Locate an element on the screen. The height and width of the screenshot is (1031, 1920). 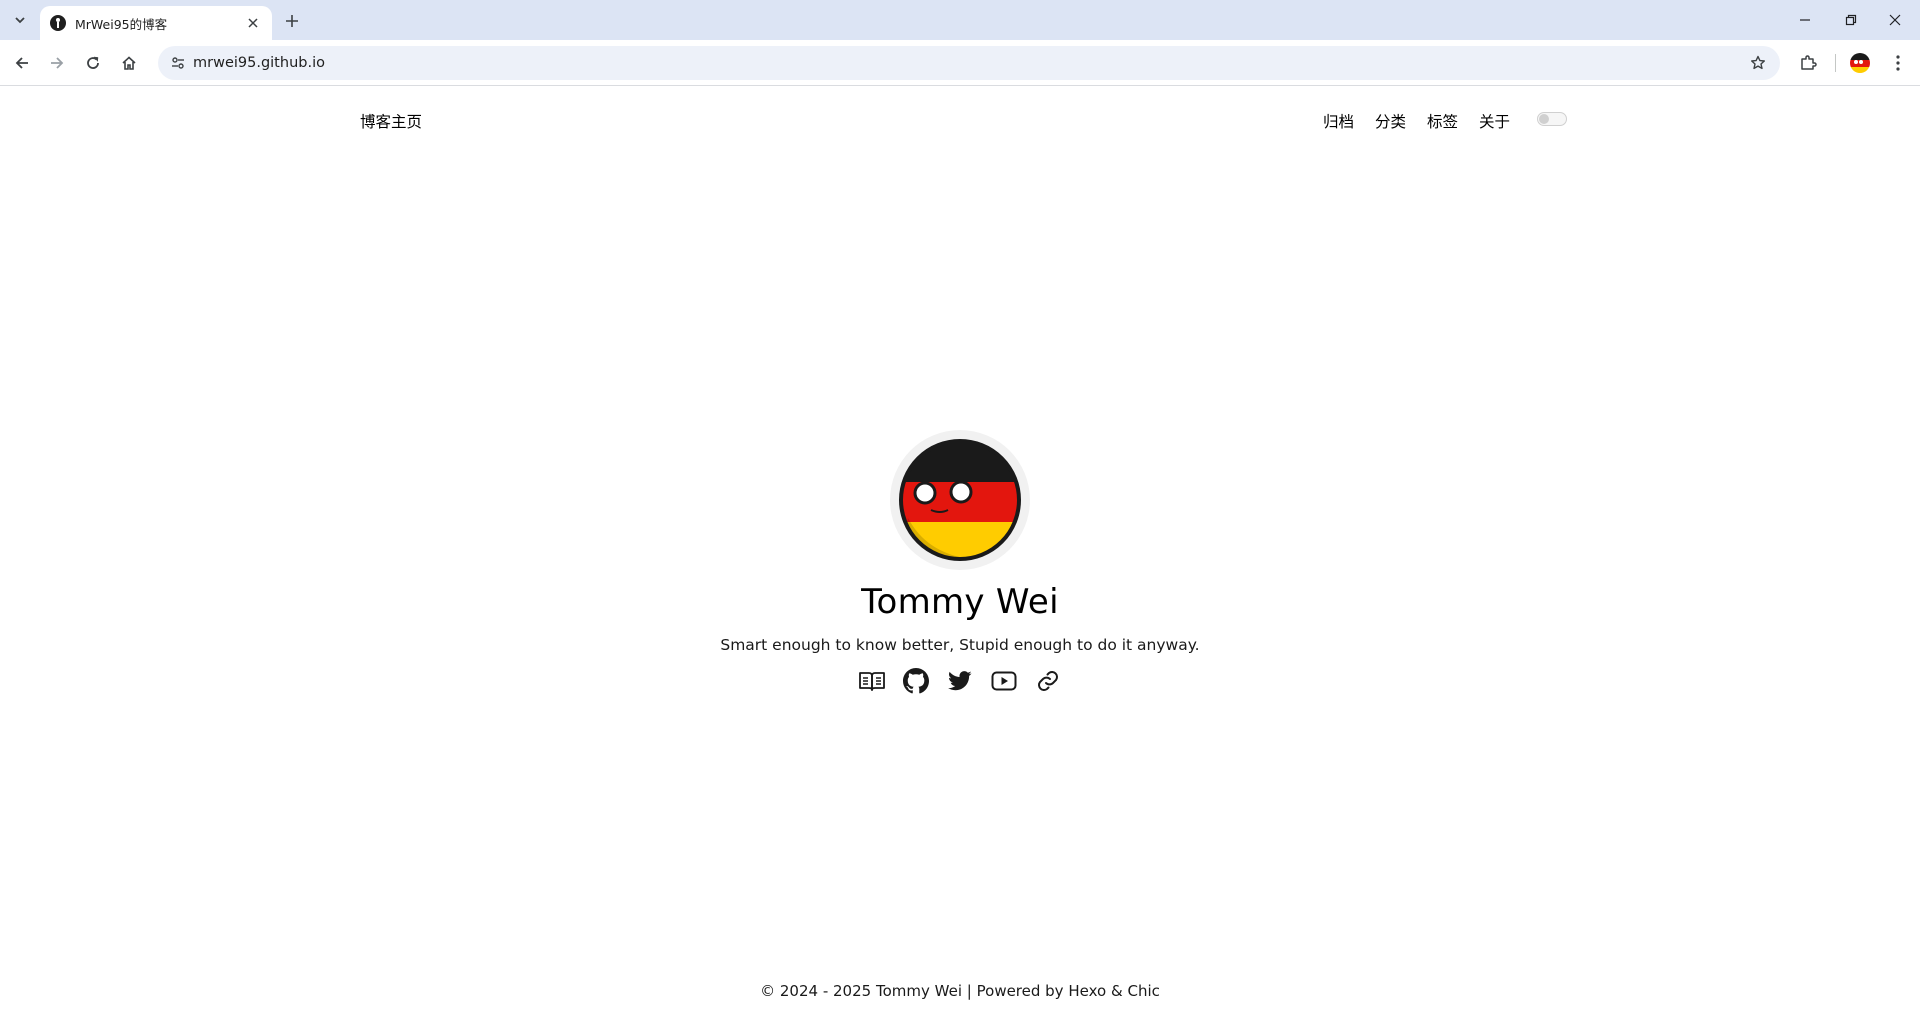
profile-avatar is located at coordinates (1860, 63).